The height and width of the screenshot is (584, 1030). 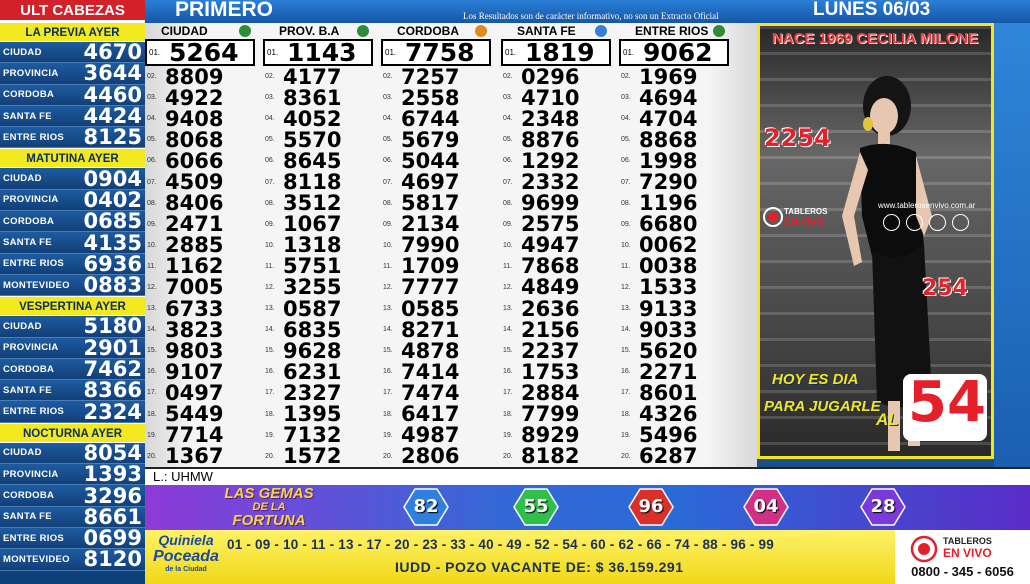 What do you see at coordinates (626, 182) in the screenshot?
I see `position-label: 07.` at bounding box center [626, 182].